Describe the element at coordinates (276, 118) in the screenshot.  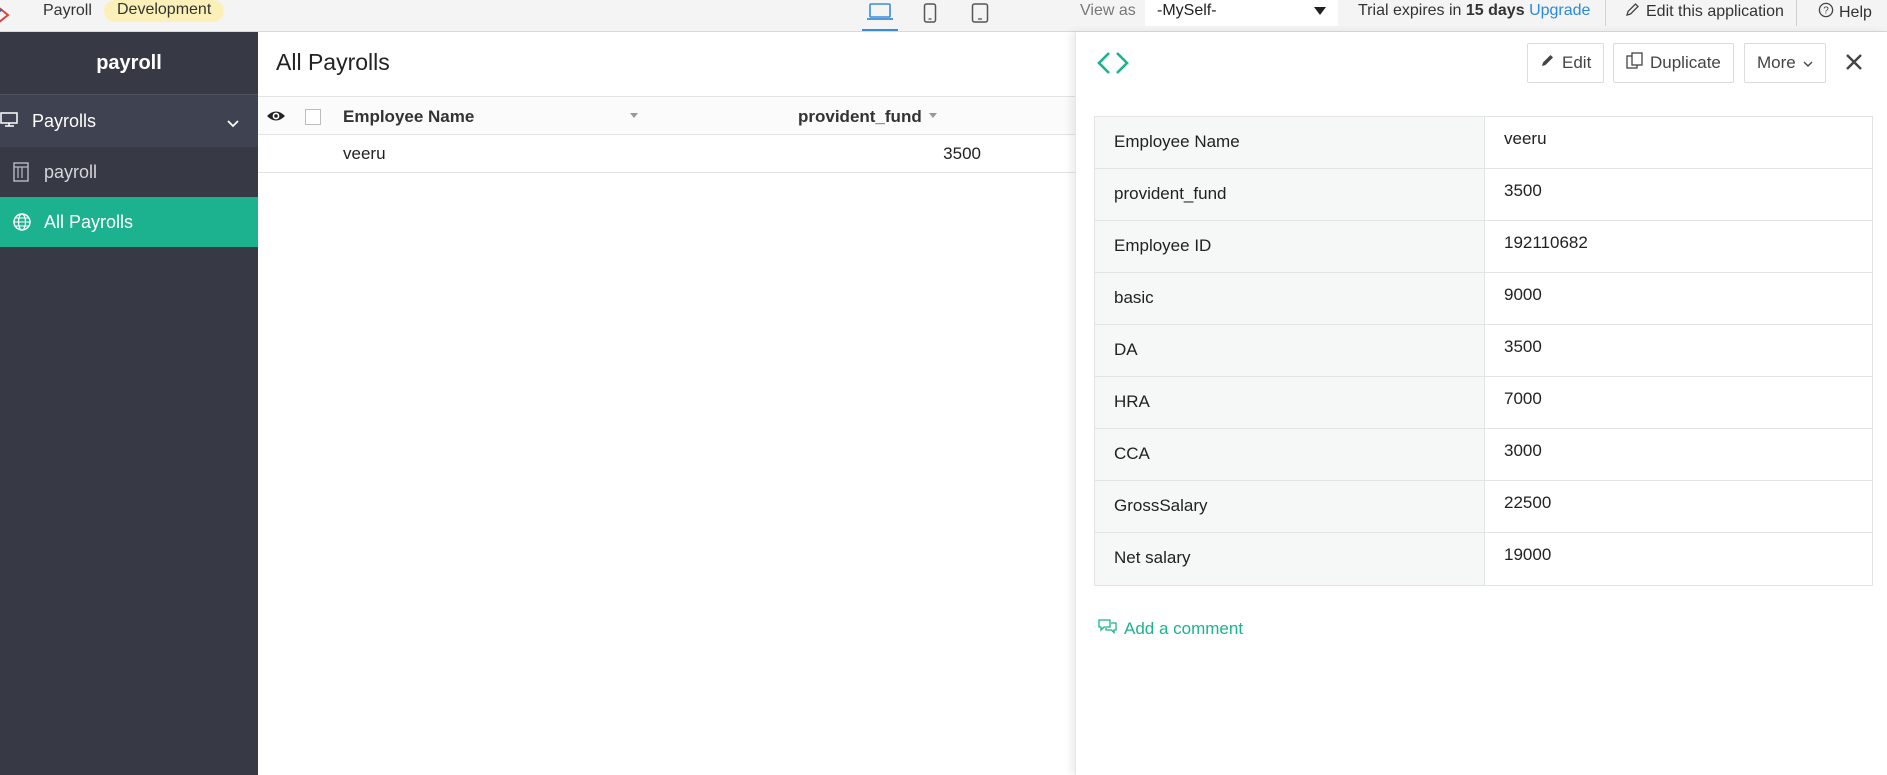
I see `eye-icon` at that location.